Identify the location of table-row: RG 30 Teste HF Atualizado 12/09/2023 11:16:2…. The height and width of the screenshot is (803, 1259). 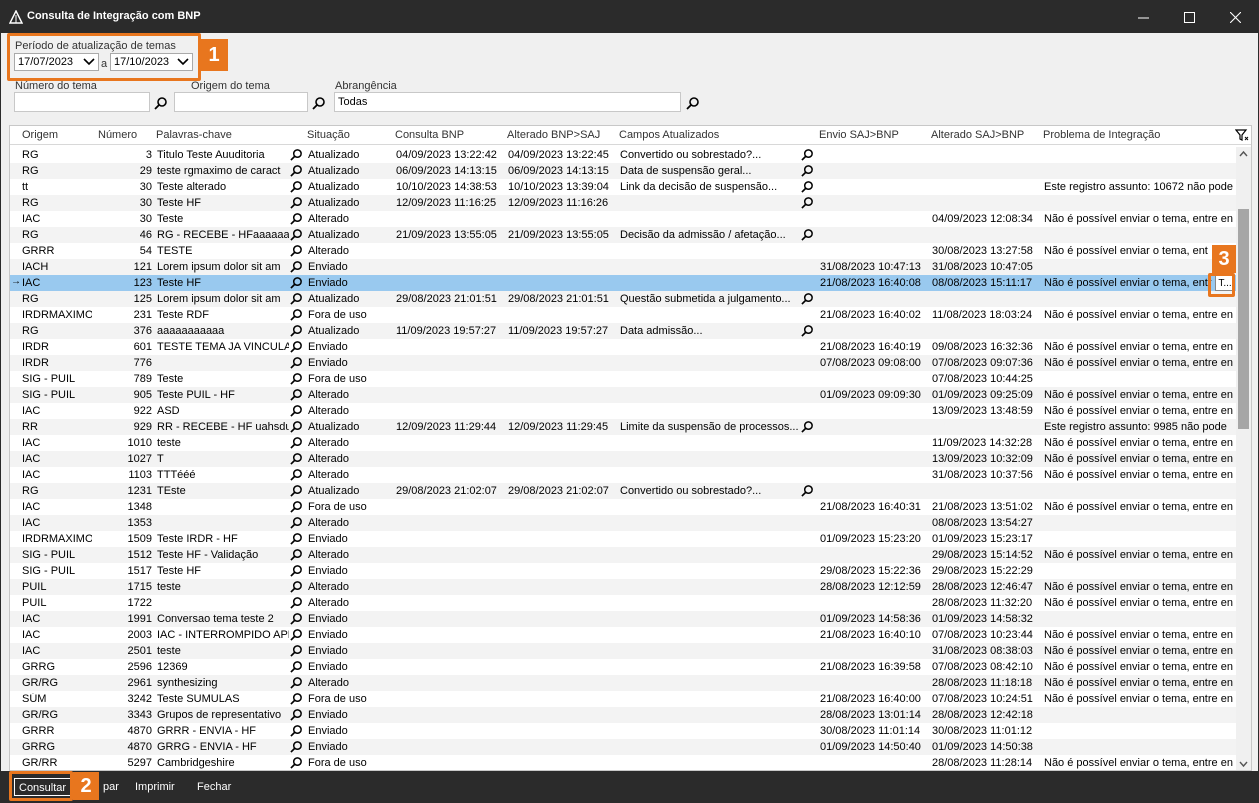
(623, 203).